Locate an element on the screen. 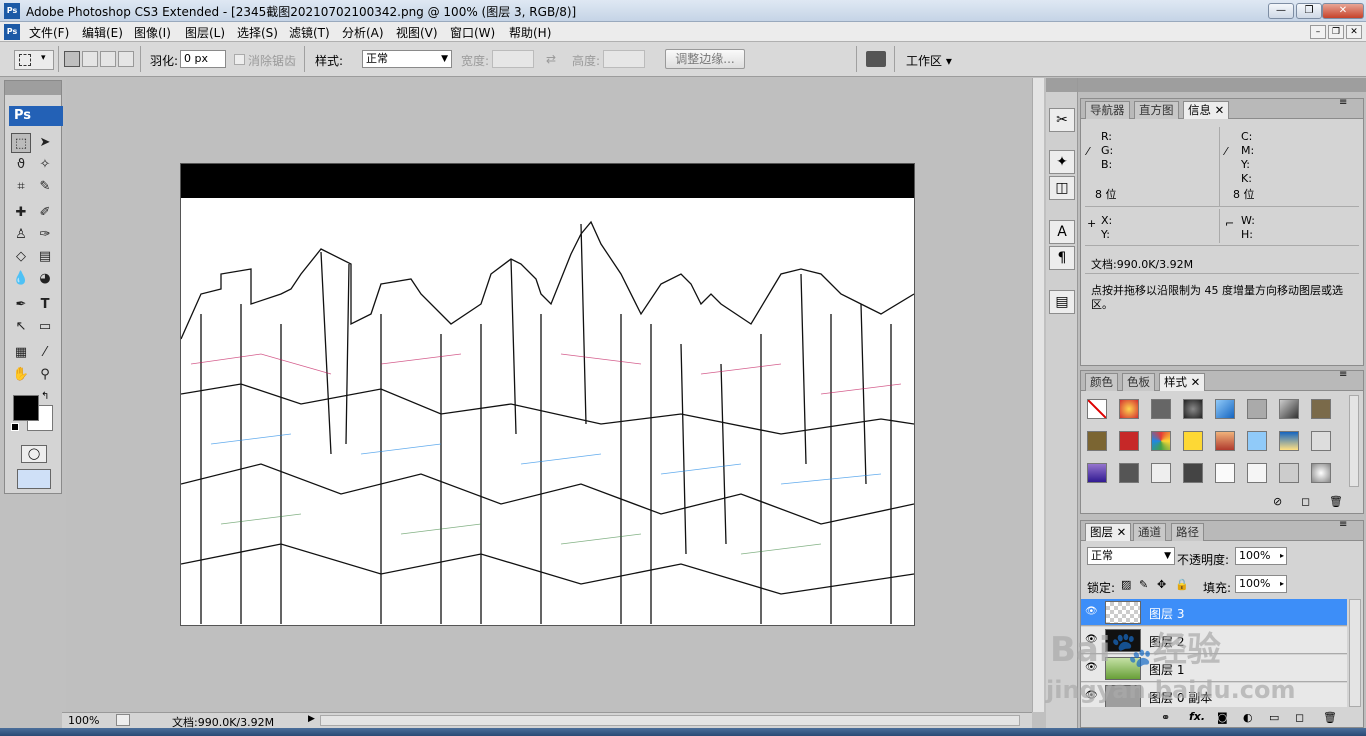  tool-preset-picker: ▾ is located at coordinates (34, 60).